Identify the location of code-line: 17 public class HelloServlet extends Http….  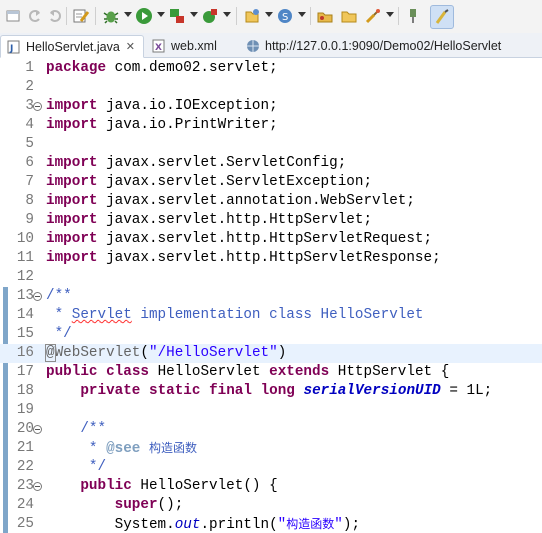
(271, 372).